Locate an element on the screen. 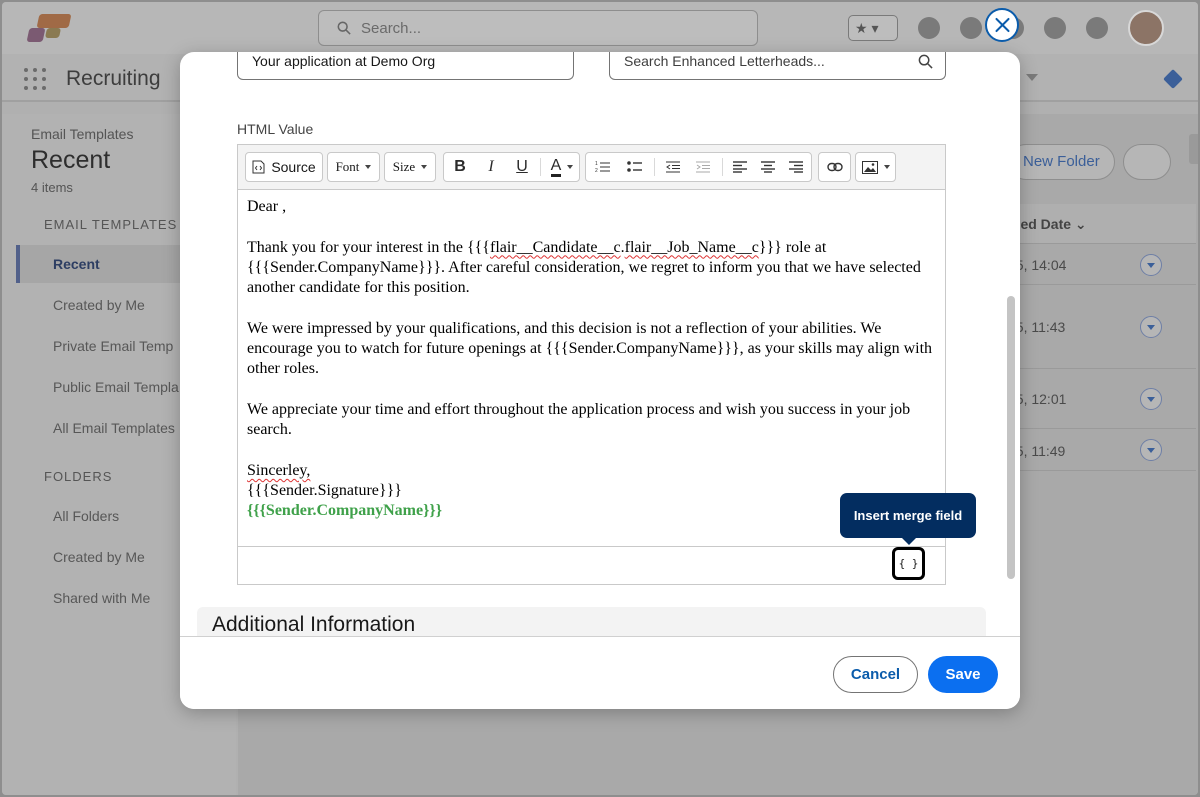 This screenshot has height=797, width=1200. italic-icon: I is located at coordinates (491, 167).